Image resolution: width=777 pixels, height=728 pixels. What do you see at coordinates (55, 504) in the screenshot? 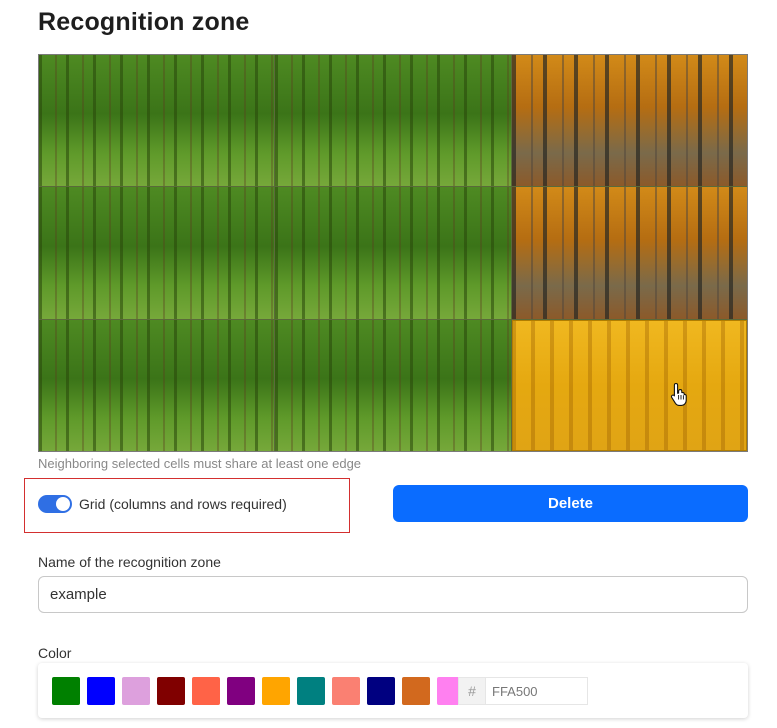
I see `grid-toggle-switch` at bounding box center [55, 504].